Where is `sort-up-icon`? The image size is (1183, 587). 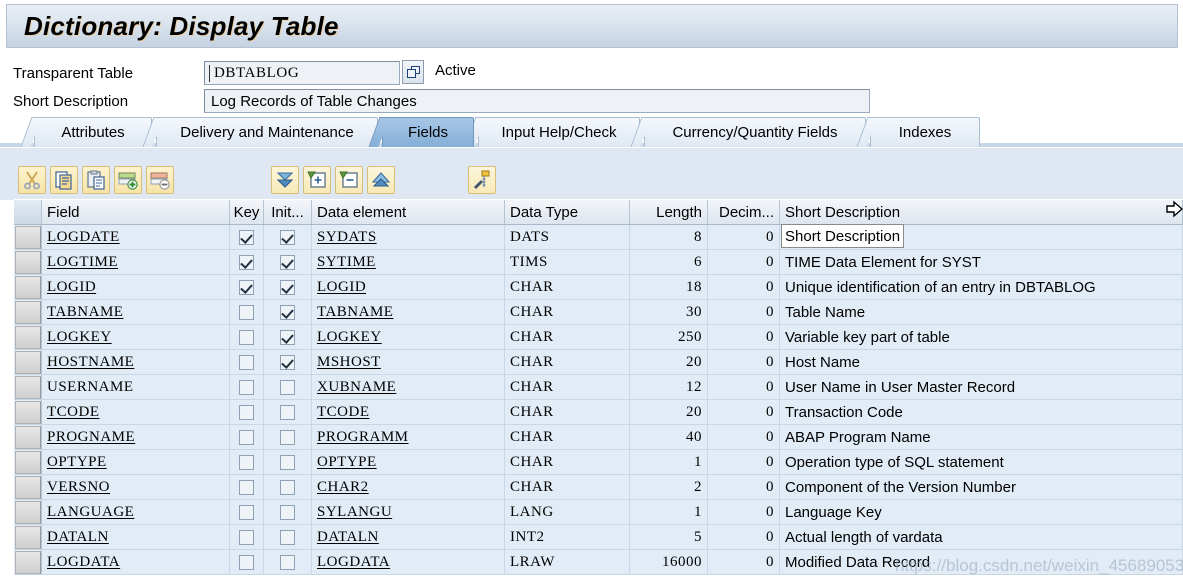 sort-up-icon is located at coordinates (381, 180).